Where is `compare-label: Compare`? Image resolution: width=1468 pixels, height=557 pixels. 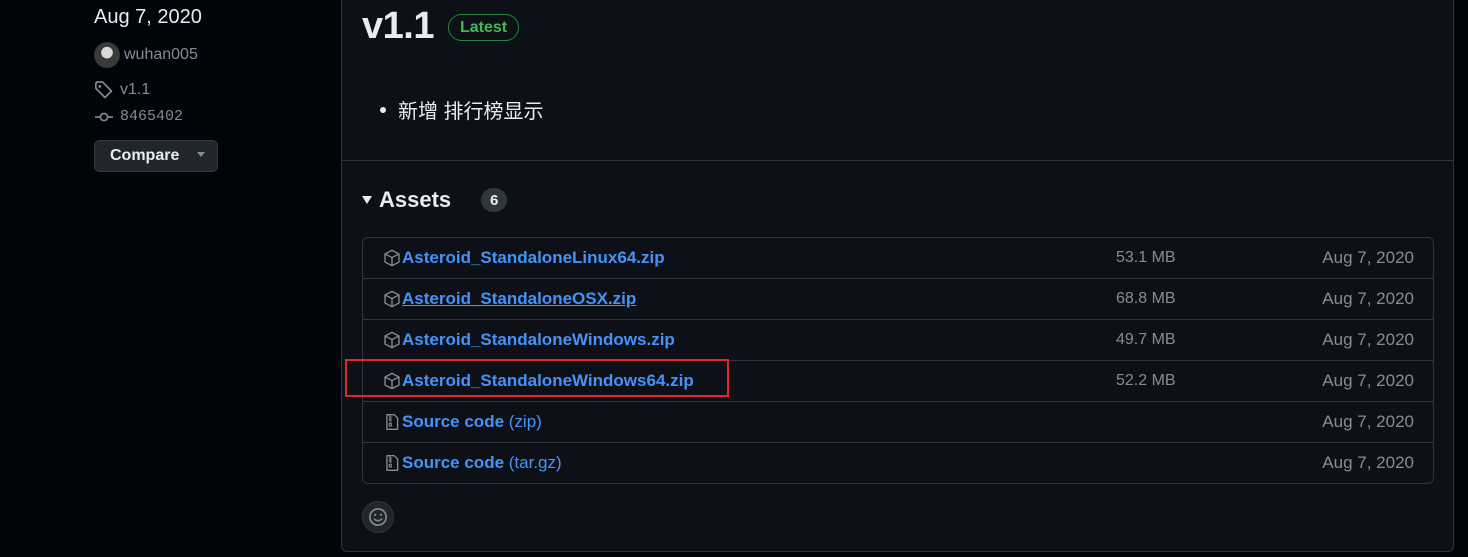
compare-label: Compare is located at coordinates (145, 155).